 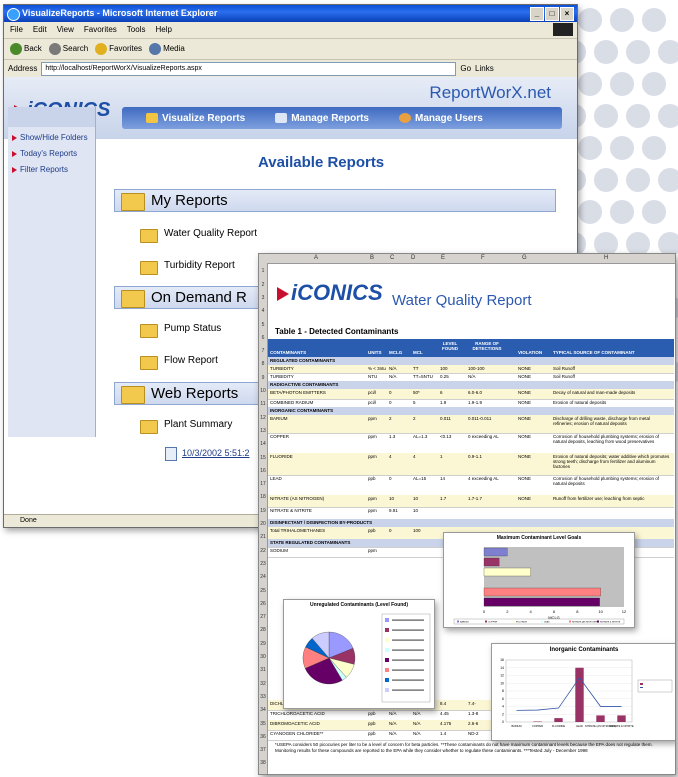 I want to click on column-header: D, so click(x=413, y=258).